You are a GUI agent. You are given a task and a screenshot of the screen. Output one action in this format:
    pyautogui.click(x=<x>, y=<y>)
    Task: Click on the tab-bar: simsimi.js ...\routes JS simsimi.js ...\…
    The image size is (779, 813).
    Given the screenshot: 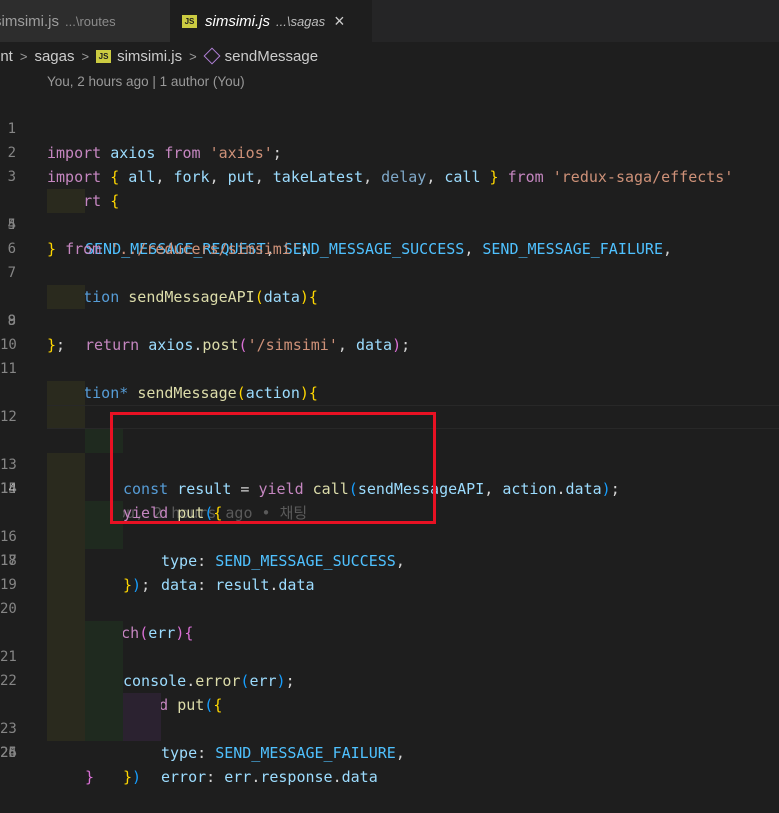 What is the action you would take?
    pyautogui.click(x=389, y=21)
    